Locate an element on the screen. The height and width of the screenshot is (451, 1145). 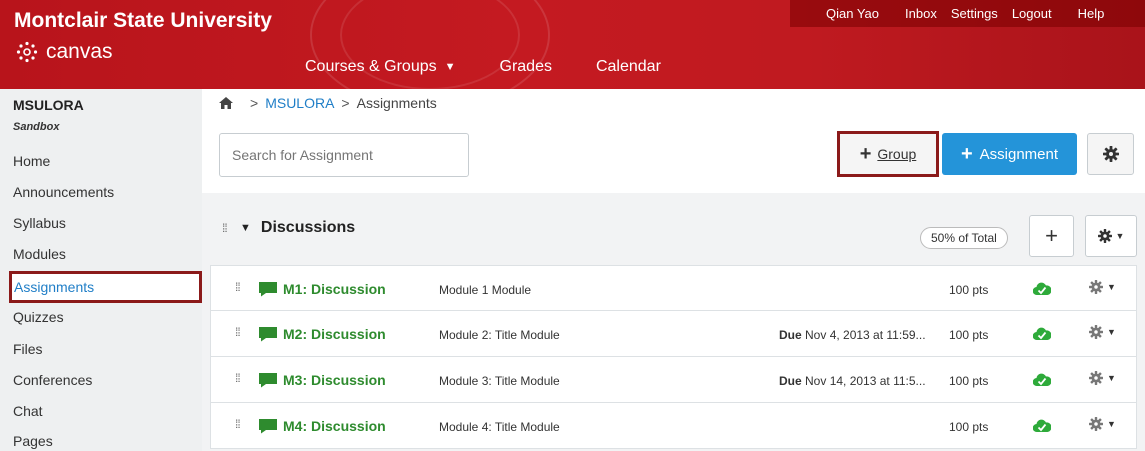
add-assignment-label: Assignment is located at coordinates (1019, 154).